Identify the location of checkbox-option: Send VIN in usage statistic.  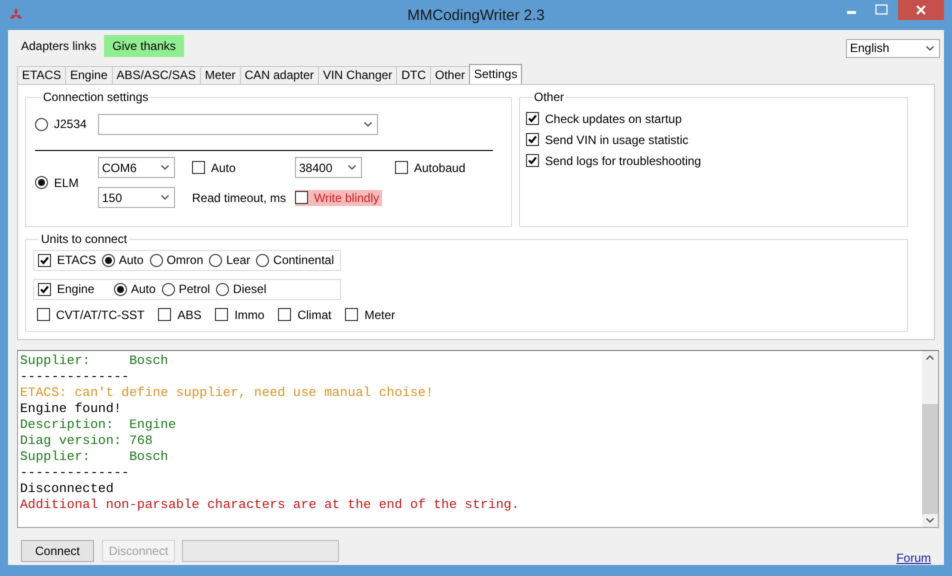
(716, 139).